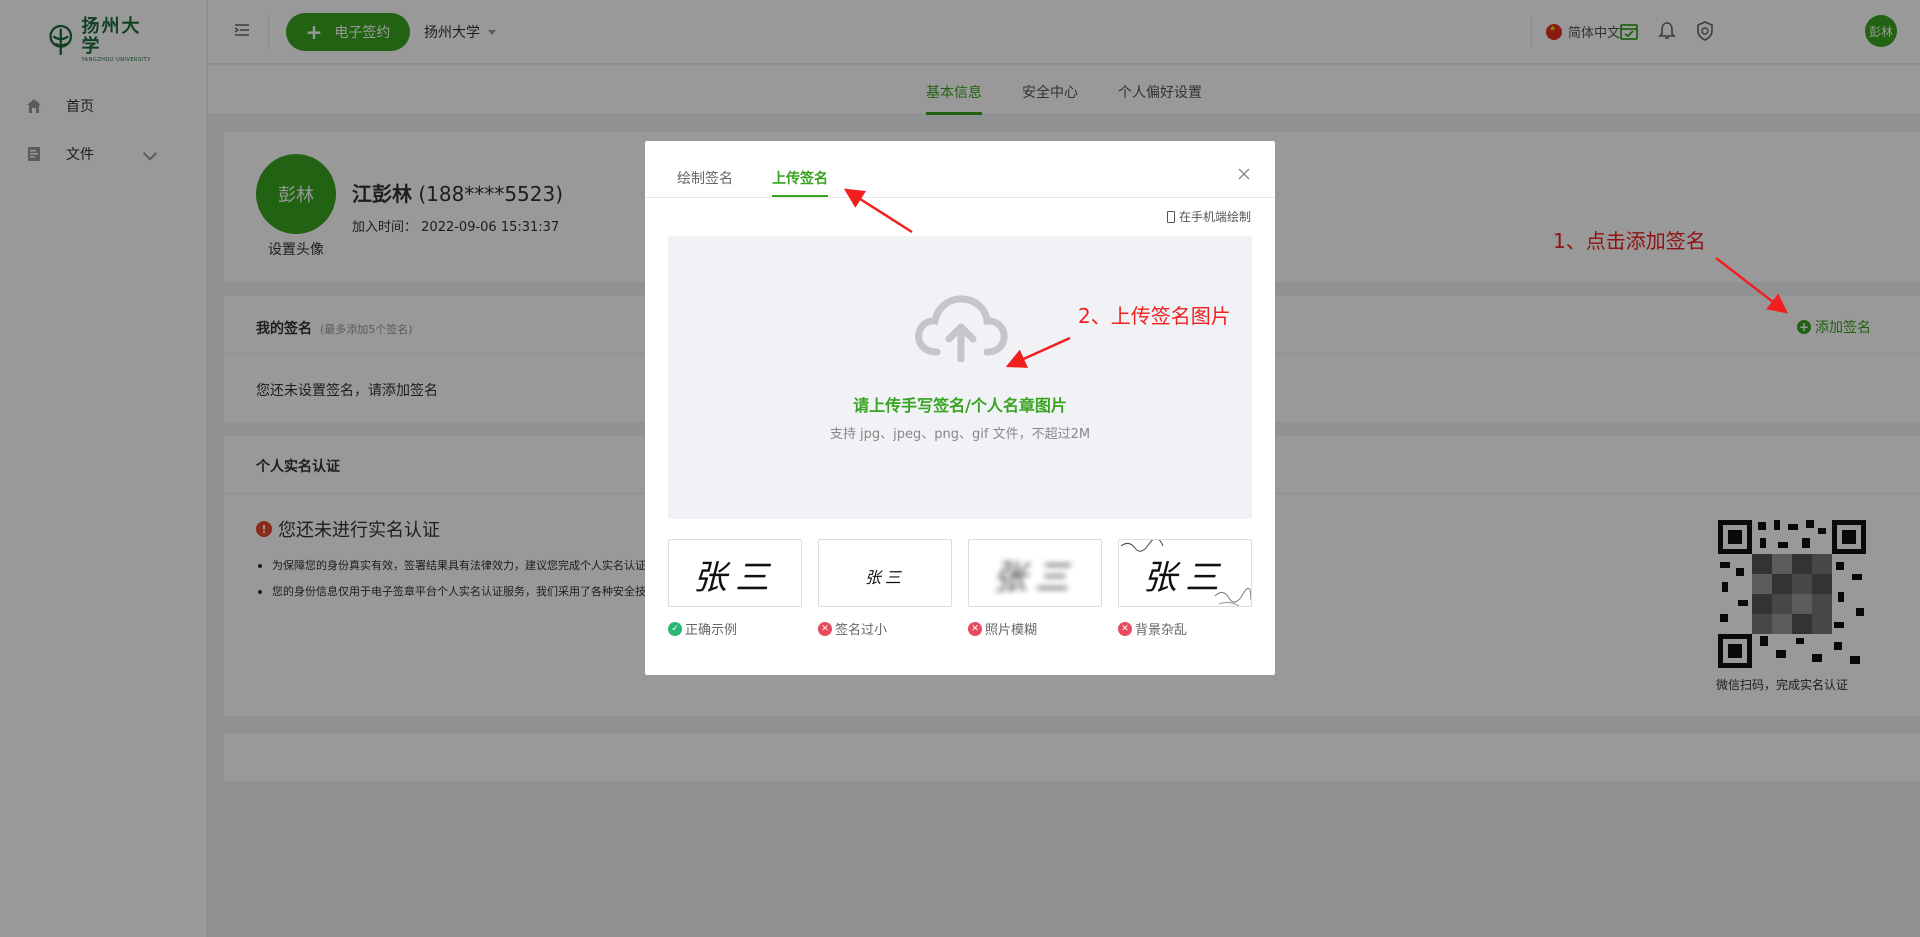 This screenshot has height=937, width=1920. What do you see at coordinates (1002, 628) in the screenshot?
I see `sample-label-blurry: ✕ 照片模糊` at bounding box center [1002, 628].